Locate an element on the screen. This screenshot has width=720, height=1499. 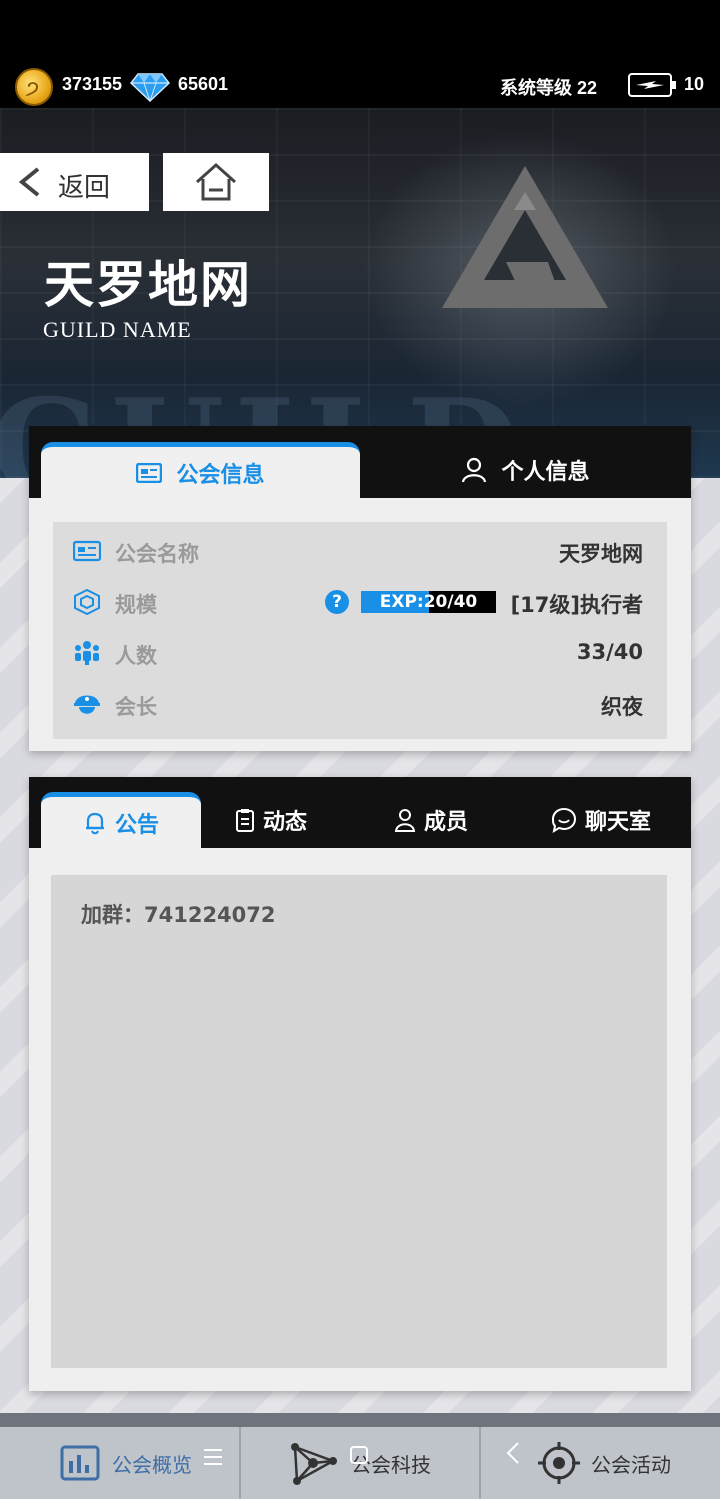
tab-personal-info-label: 个人信息 is located at coordinates (545, 472).